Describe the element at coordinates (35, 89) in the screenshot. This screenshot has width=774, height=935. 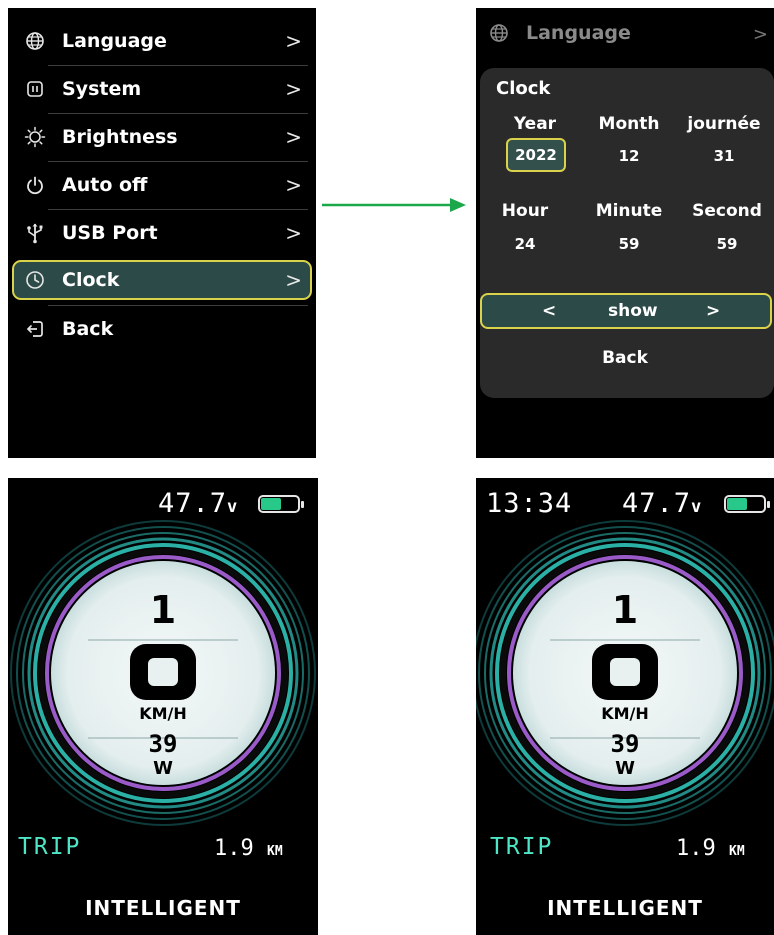
I see `system-icon` at that location.